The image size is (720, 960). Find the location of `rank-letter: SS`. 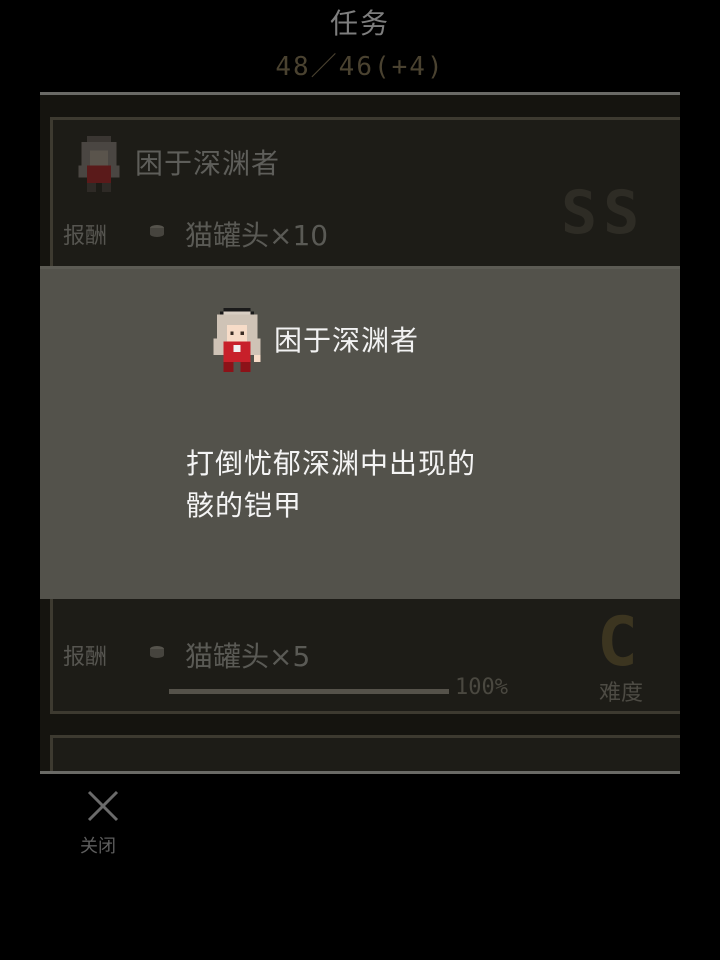

rank-letter: SS is located at coordinates (603, 213).